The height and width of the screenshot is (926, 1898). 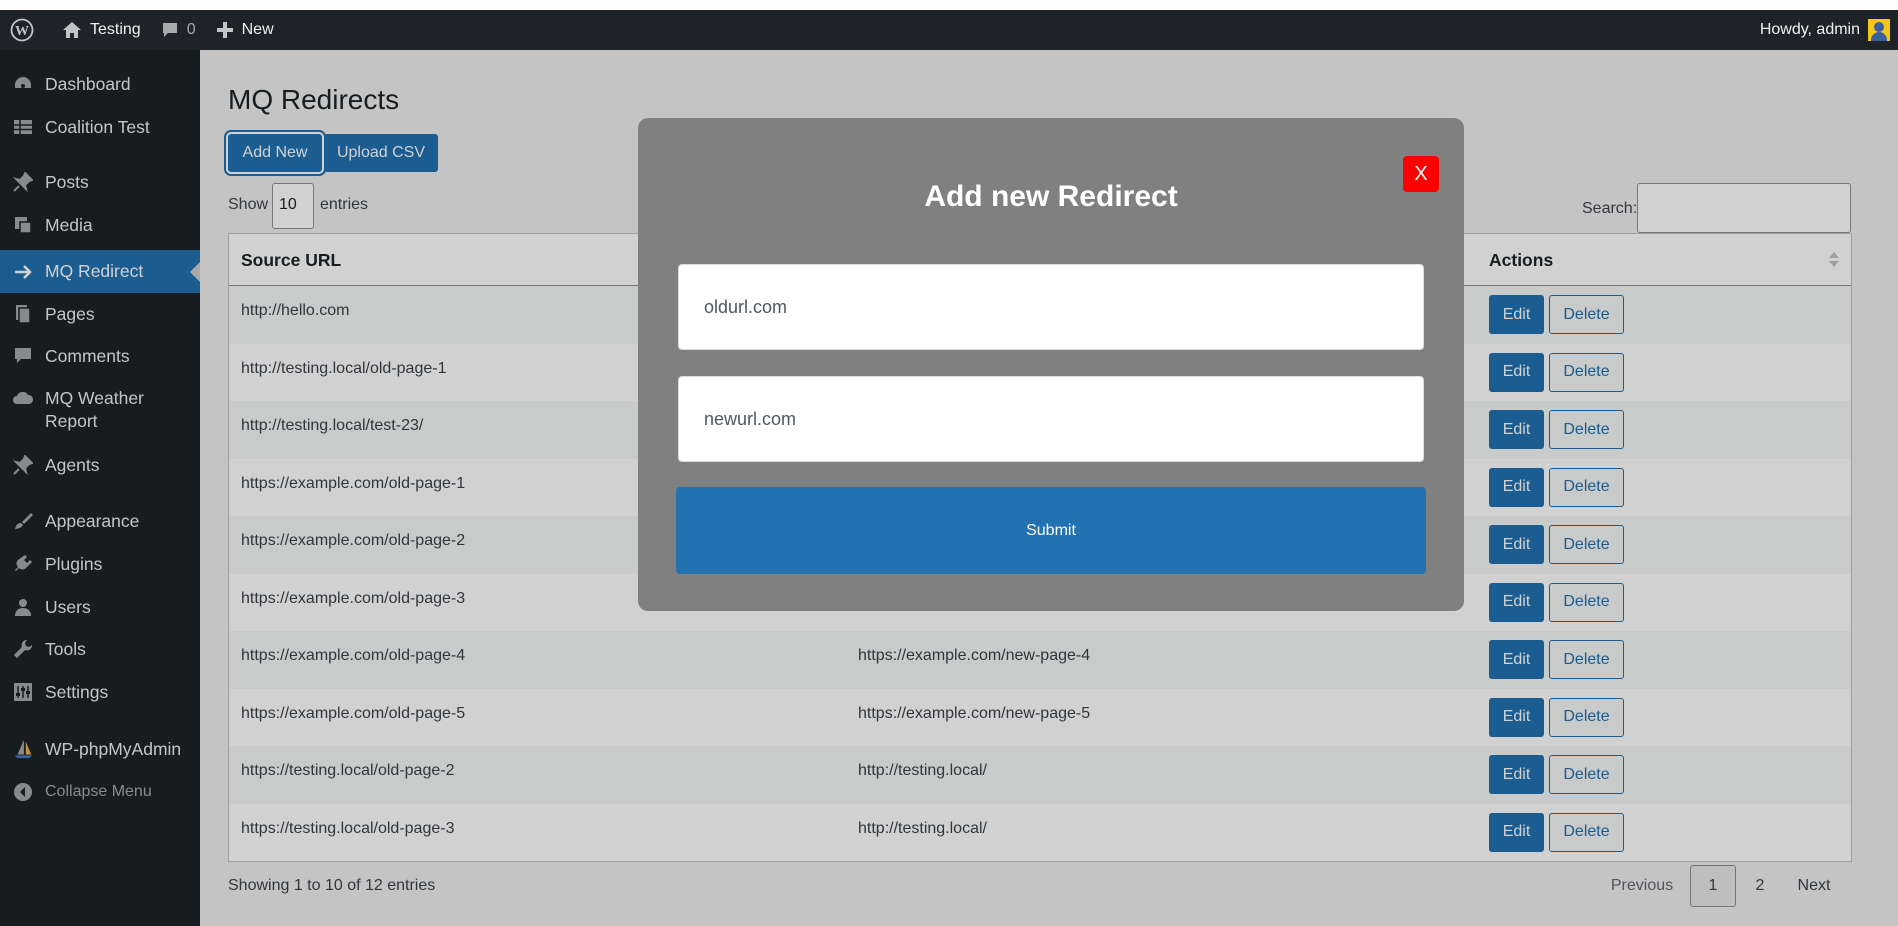 What do you see at coordinates (224, 30) in the screenshot?
I see `plus-icon` at bounding box center [224, 30].